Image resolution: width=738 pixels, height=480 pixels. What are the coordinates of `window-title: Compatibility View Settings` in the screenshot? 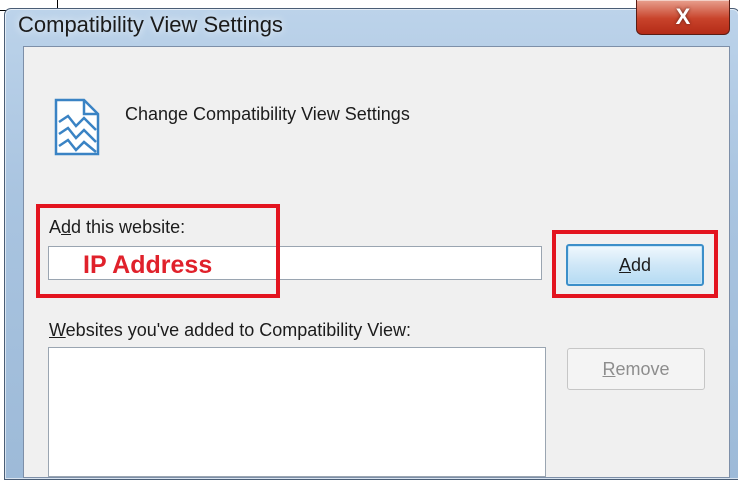 It's located at (150, 24).